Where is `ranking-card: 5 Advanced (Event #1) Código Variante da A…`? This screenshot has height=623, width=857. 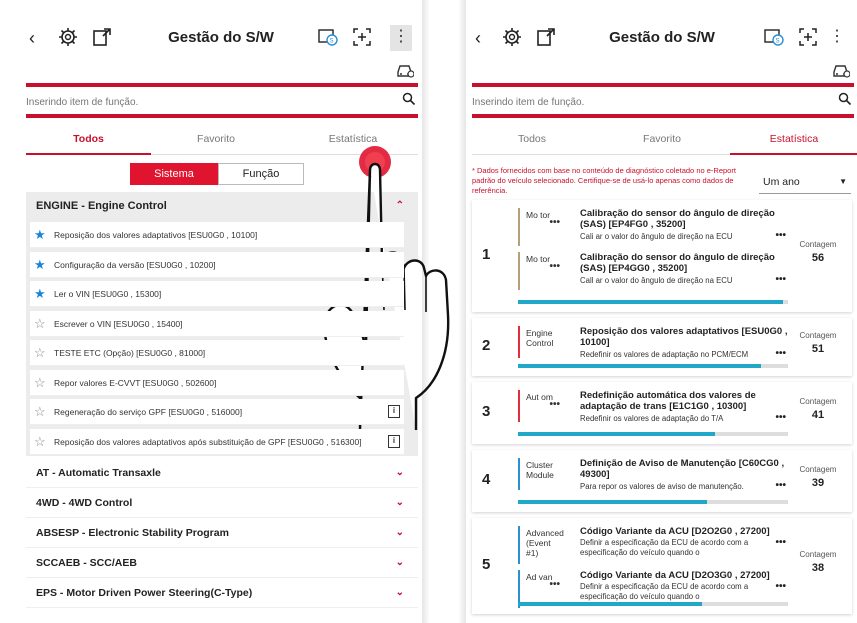 ranking-card: 5 Advanced (Event #1) Código Variante da A… is located at coordinates (662, 566).